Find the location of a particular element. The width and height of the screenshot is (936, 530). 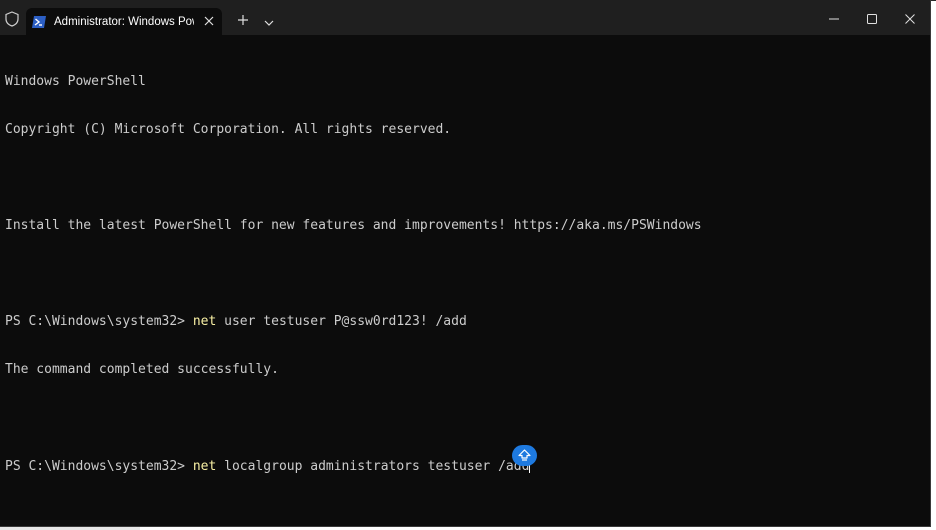

close-window-button is located at coordinates (910, 18).